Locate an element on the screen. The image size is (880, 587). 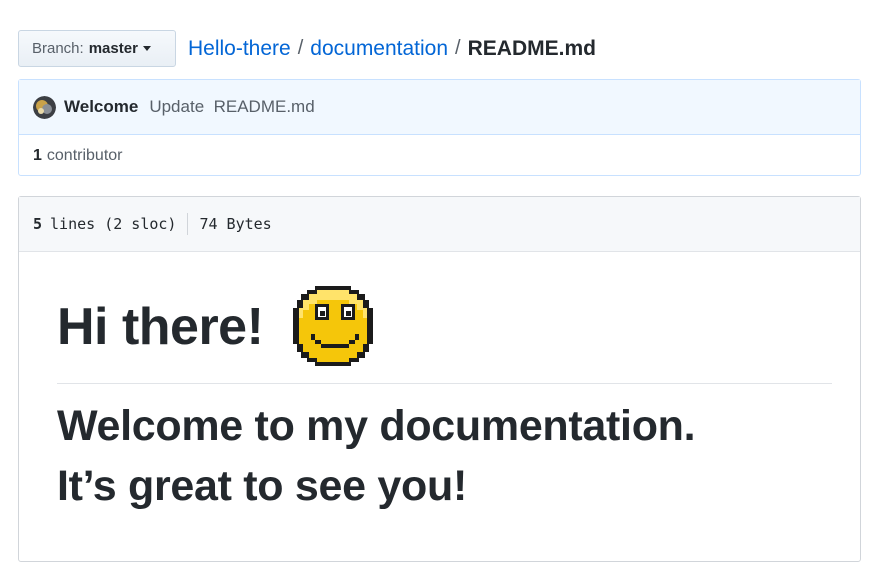
latest-commit-row: Welcome Update README.md is located at coordinates (439, 107).